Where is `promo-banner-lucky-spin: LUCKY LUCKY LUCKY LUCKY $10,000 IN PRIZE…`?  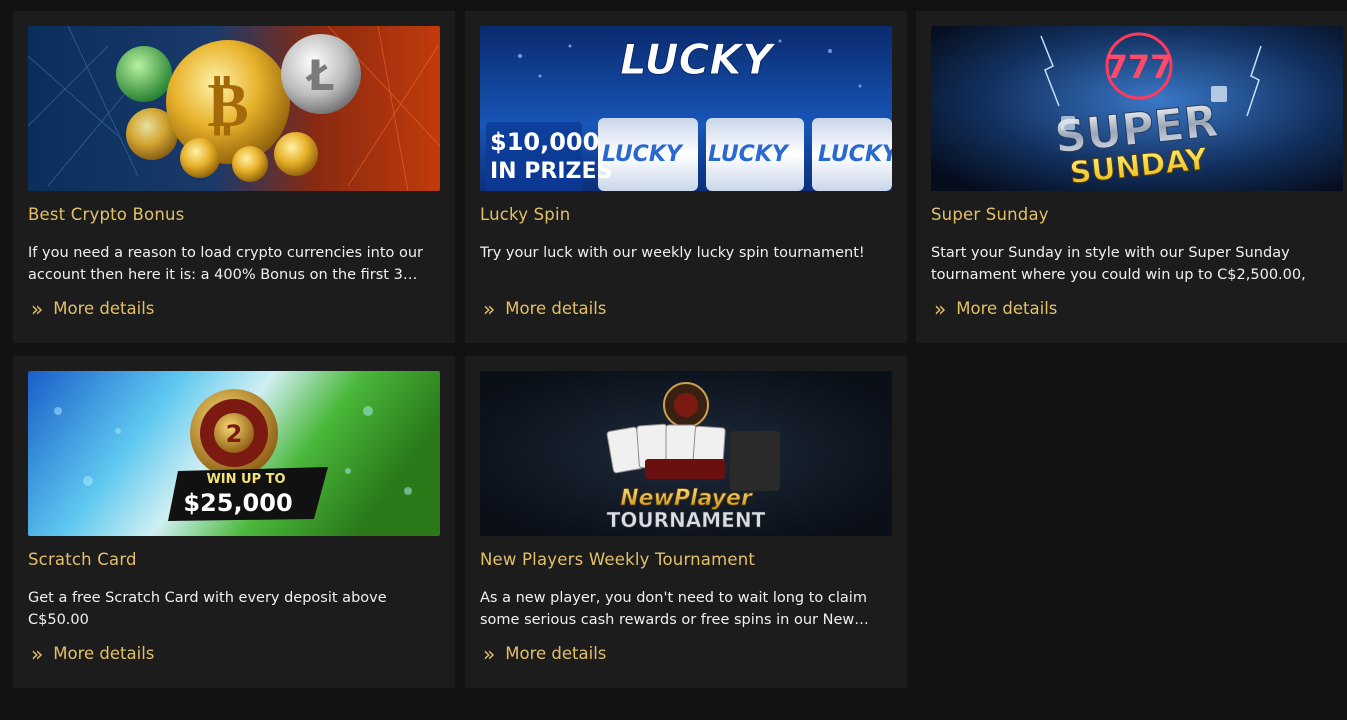 promo-banner-lucky-spin: LUCKY LUCKY LUCKY LUCKY $10,000 IN PRIZE… is located at coordinates (686, 108).